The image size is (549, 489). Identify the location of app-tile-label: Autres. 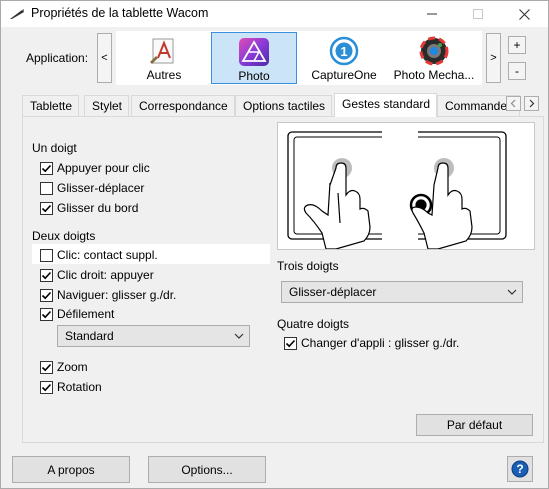
(164, 75).